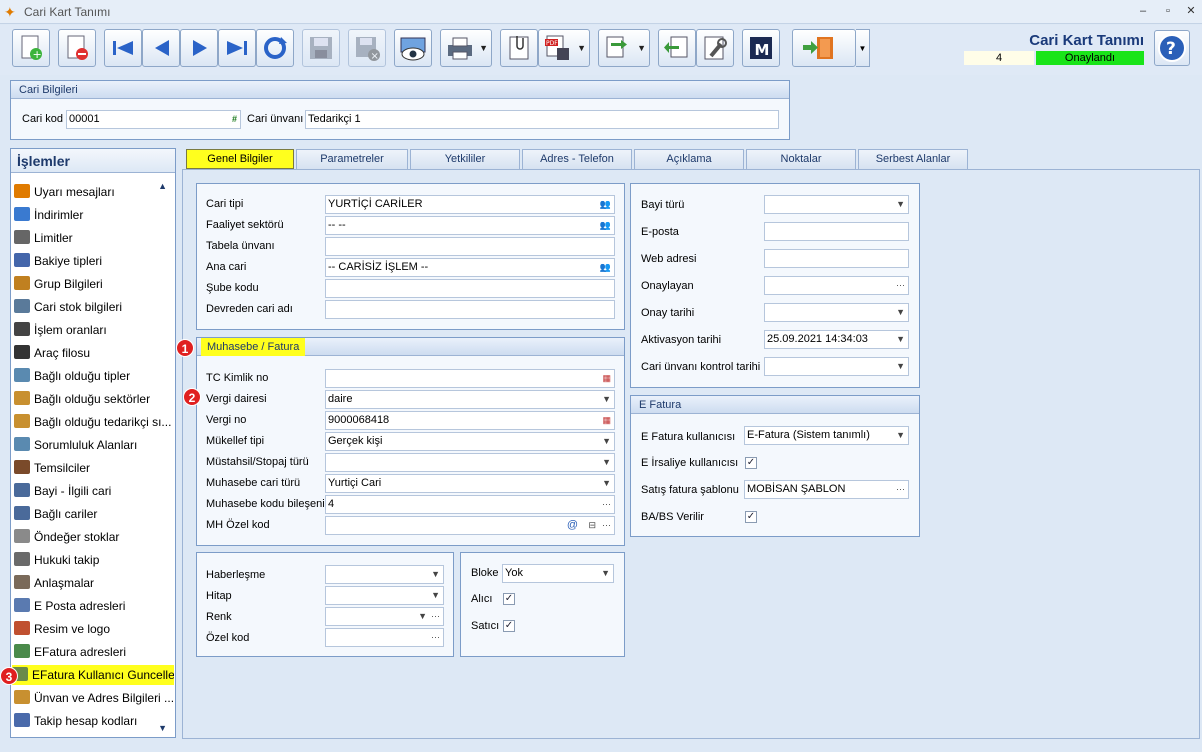  Describe the element at coordinates (801, 159) in the screenshot. I see `tab-noktalar: Noktalar` at that location.